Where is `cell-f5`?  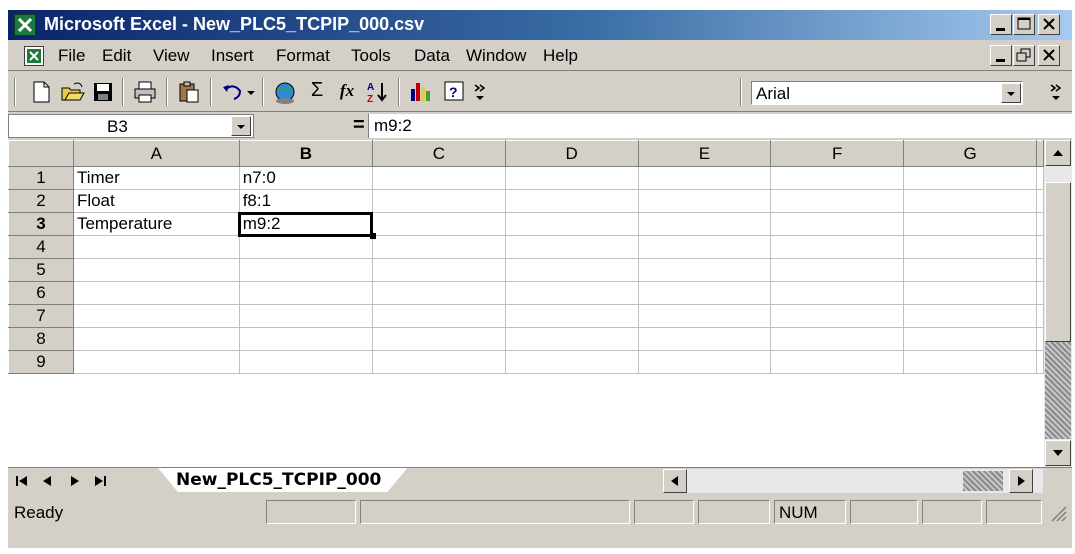
cell-f5 is located at coordinates (837, 270).